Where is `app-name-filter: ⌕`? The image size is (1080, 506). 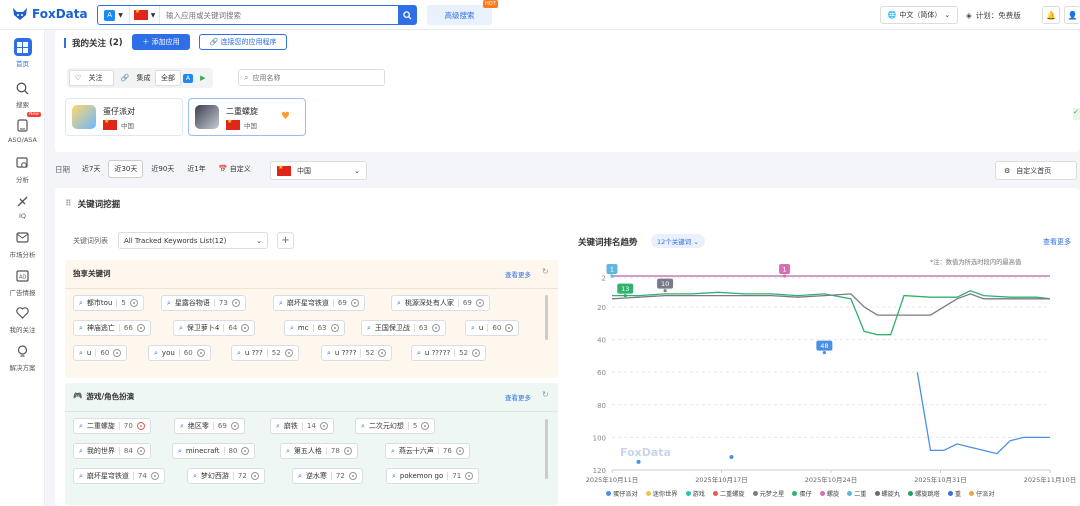 app-name-filter: ⌕ is located at coordinates (311, 77).